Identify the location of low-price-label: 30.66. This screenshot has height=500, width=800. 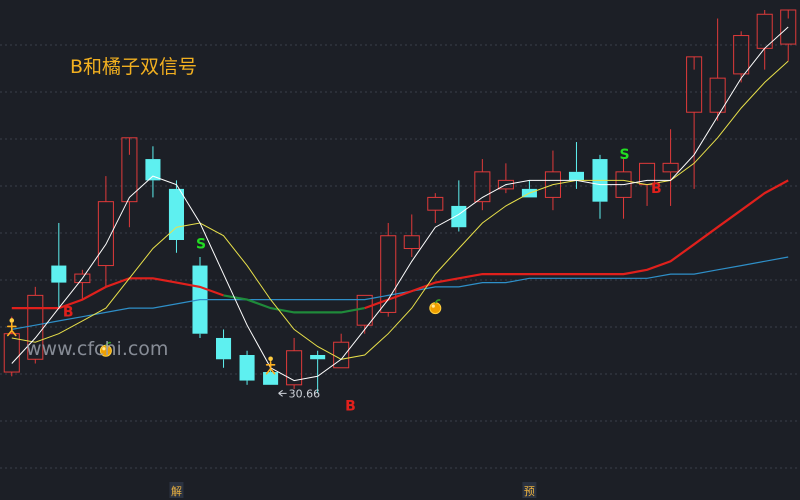
(305, 393).